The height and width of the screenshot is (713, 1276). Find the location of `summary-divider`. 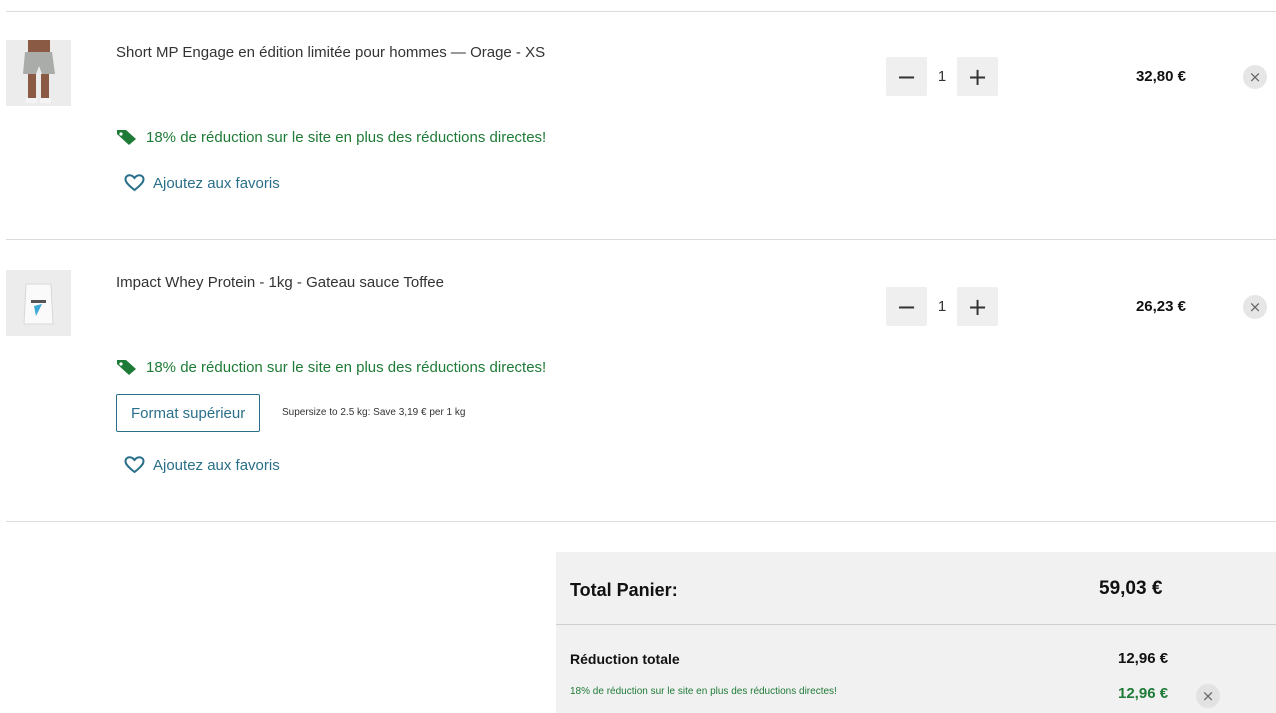

summary-divider is located at coordinates (916, 624).